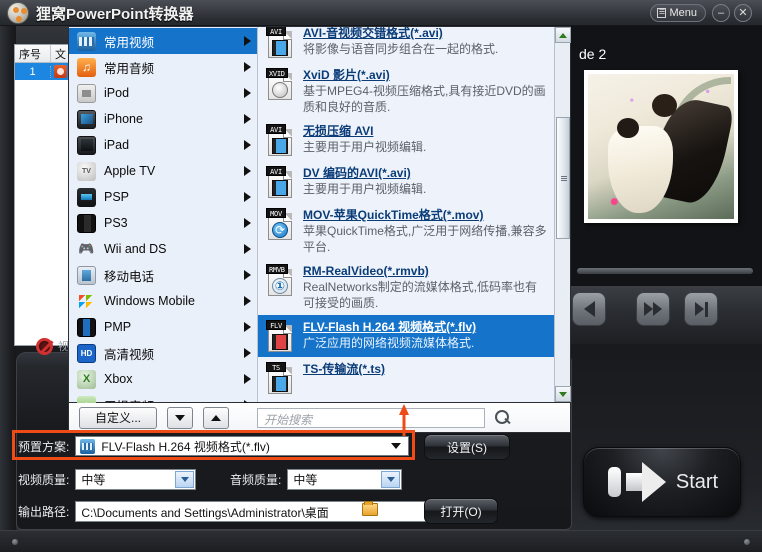 Image resolution: width=762 pixels, height=552 pixels. What do you see at coordinates (86, 275) in the screenshot?
I see `mobile-phone-icon` at bounding box center [86, 275].